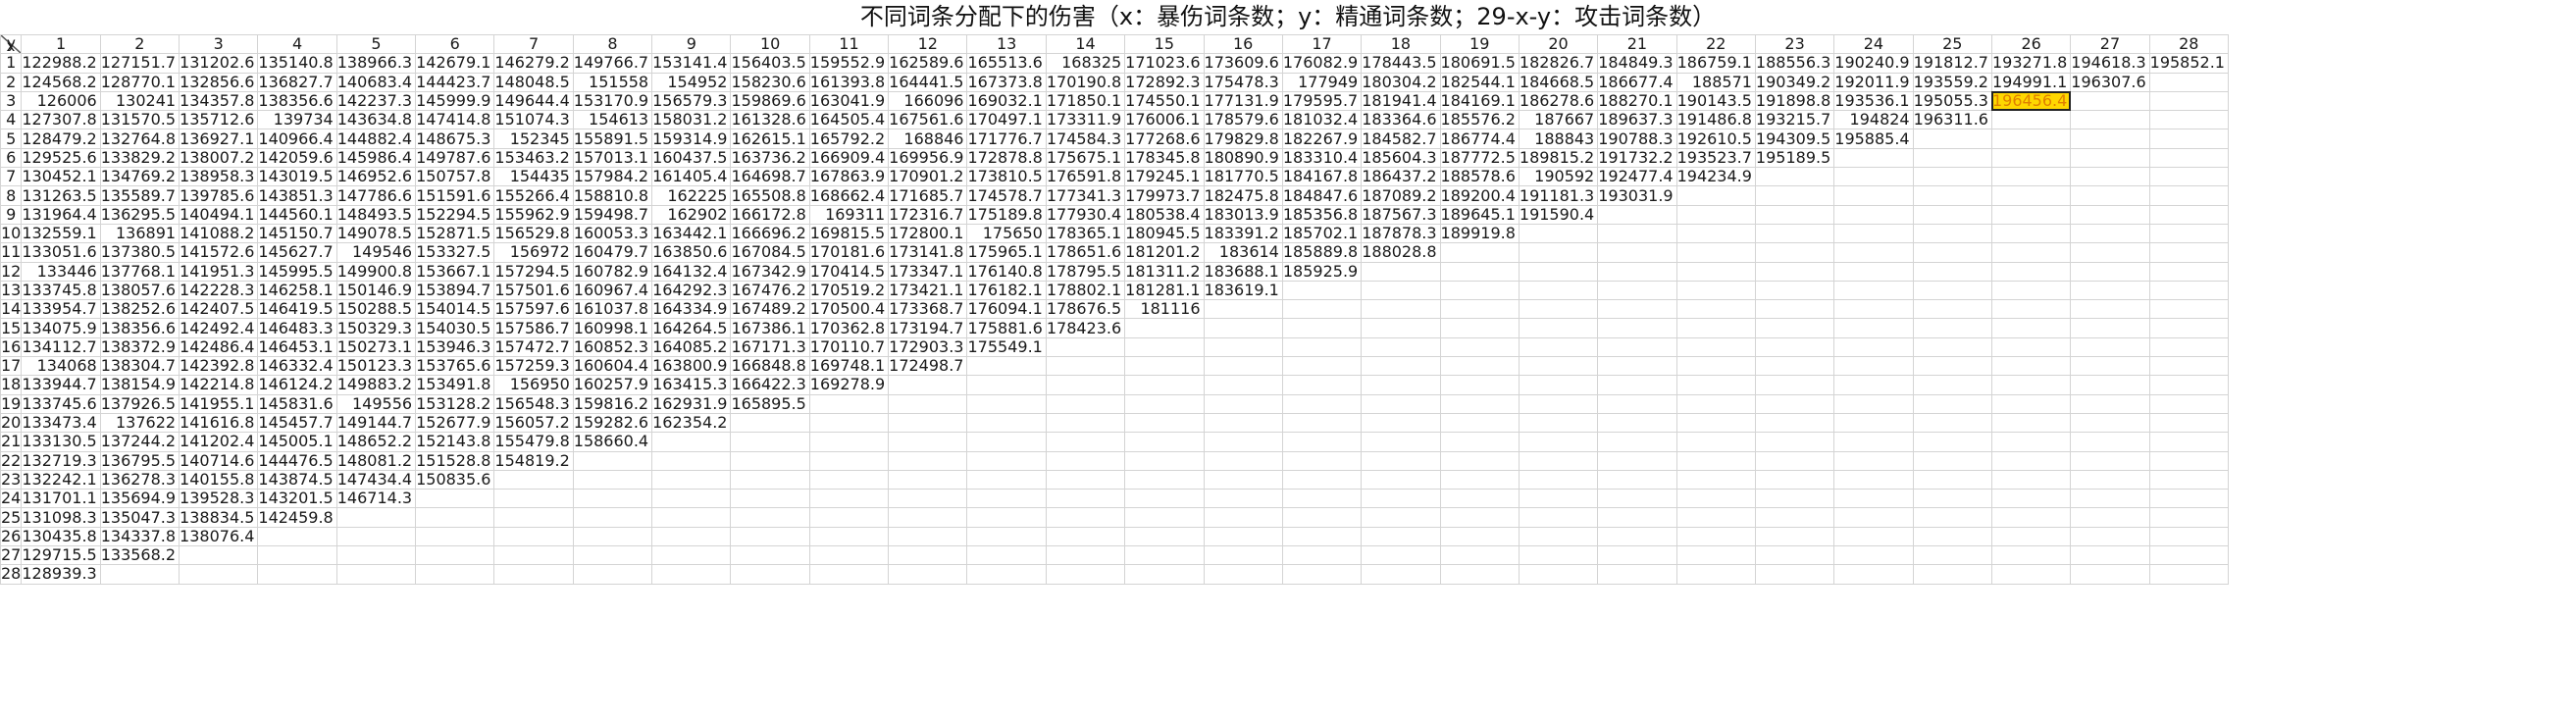  What do you see at coordinates (297, 499) in the screenshot?
I see `data-cell: 143201.5` at bounding box center [297, 499].